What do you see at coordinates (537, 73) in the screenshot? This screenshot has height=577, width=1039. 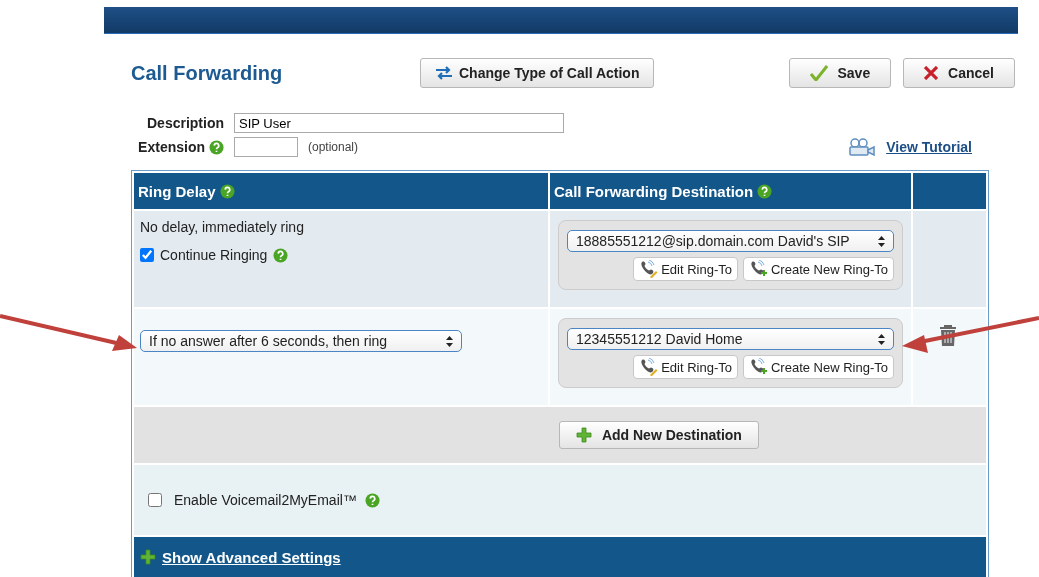 I see `change-type-button: Change Type of Call Action` at bounding box center [537, 73].